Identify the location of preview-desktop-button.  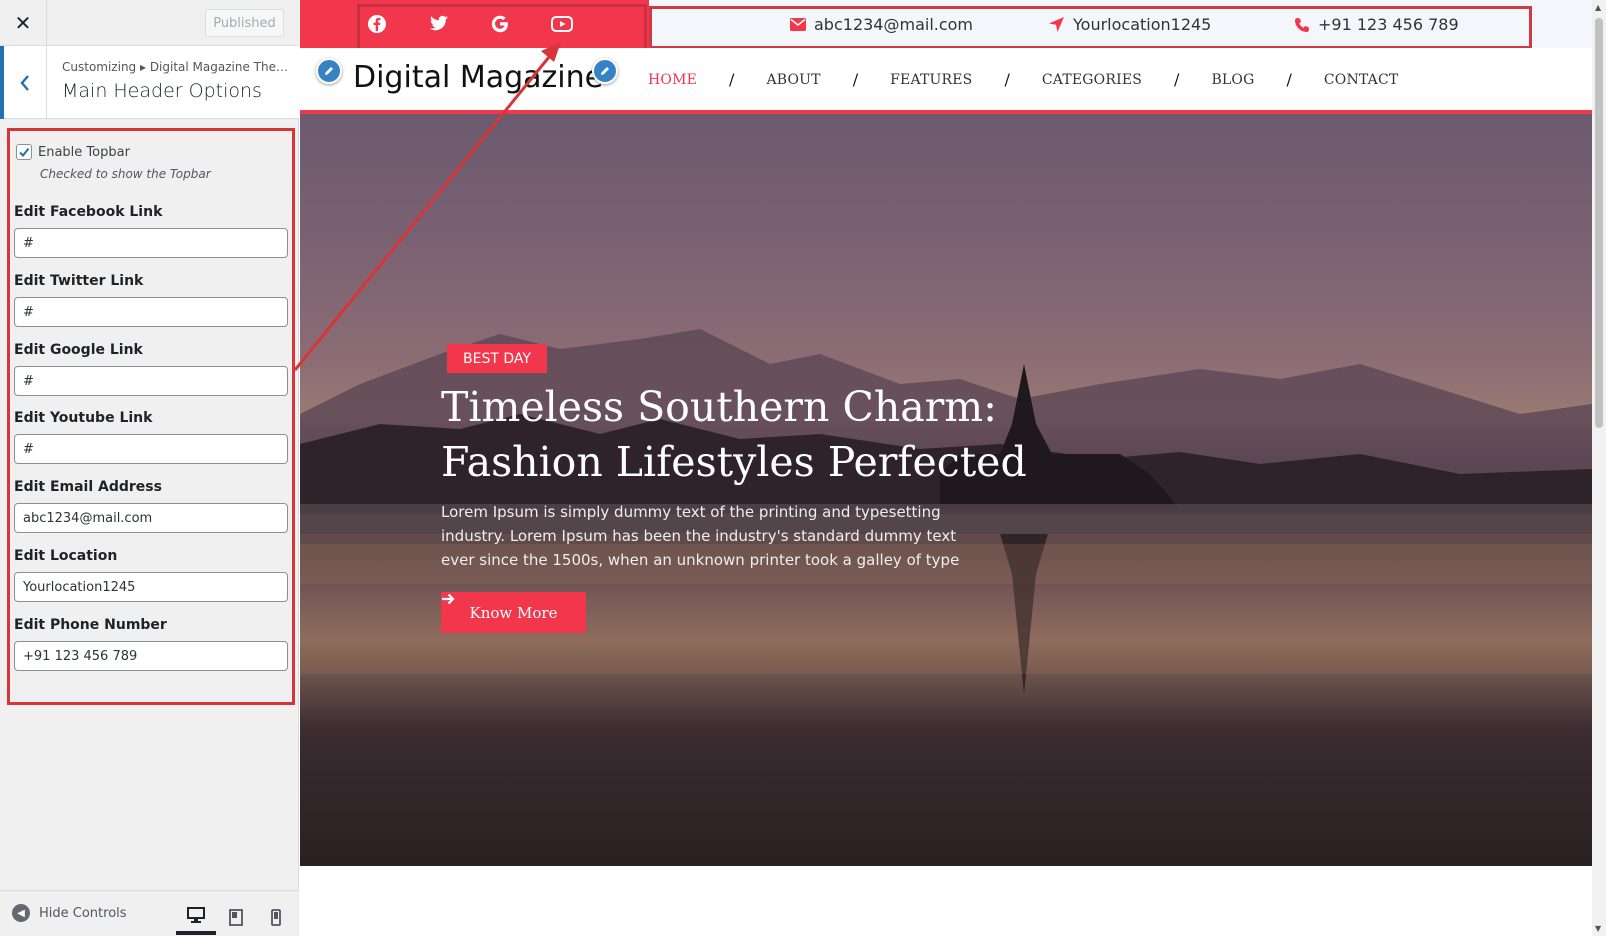
(196, 917).